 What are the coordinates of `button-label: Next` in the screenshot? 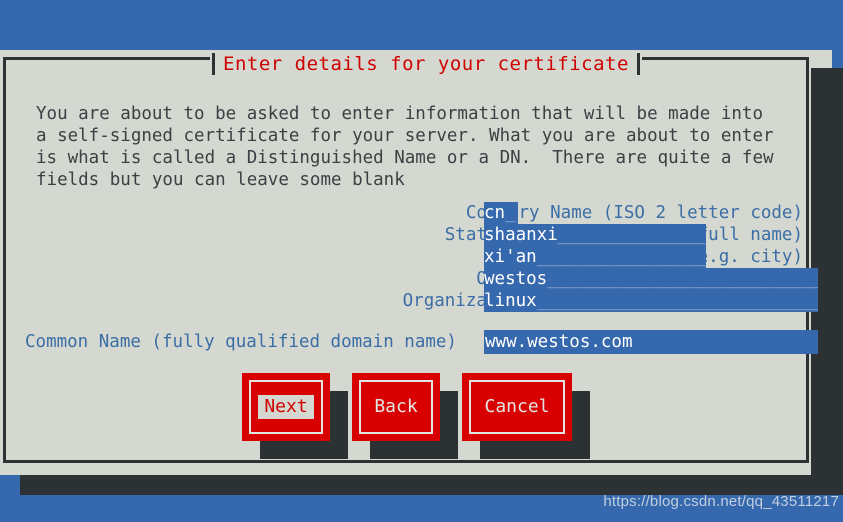 It's located at (286, 407).